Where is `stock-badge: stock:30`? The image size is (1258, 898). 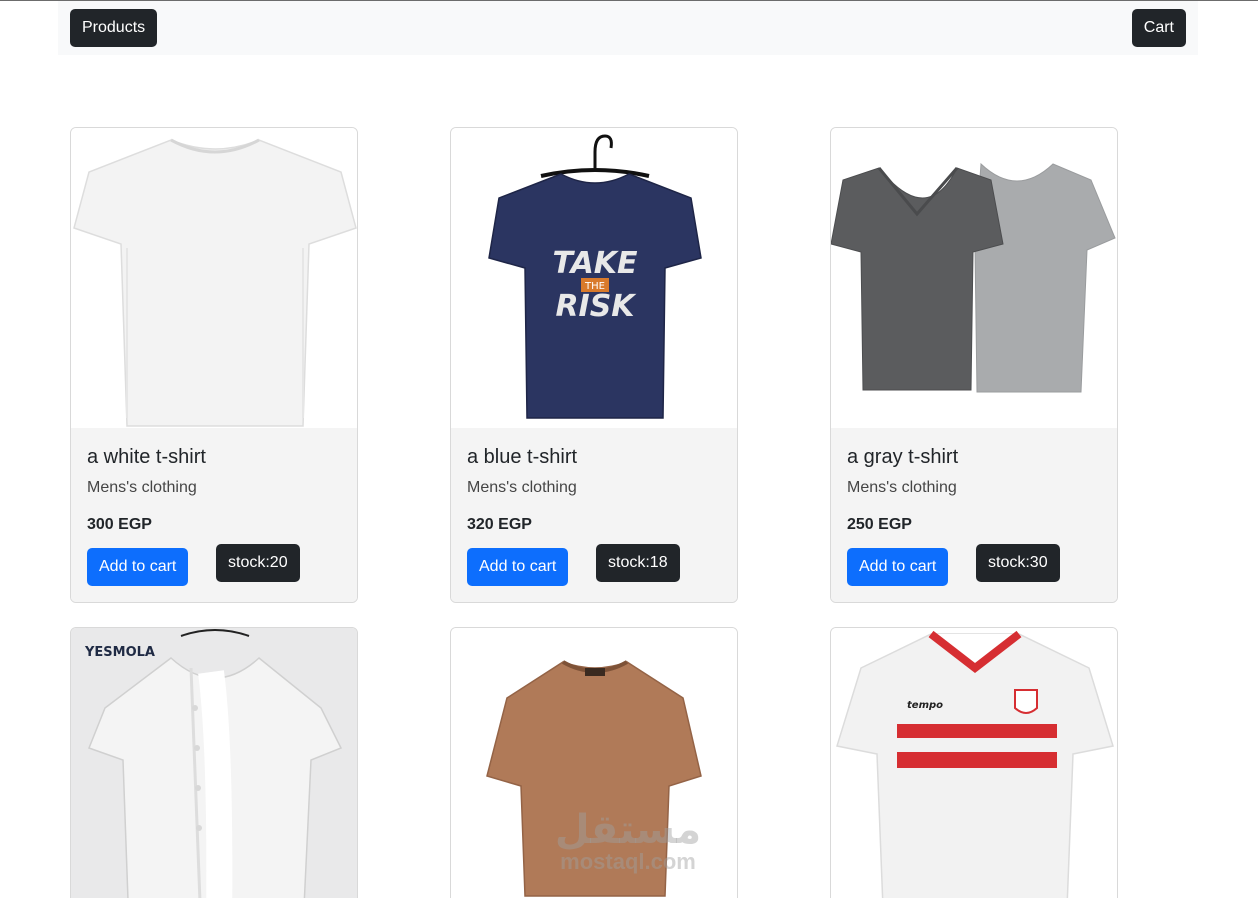 stock-badge: stock:30 is located at coordinates (1018, 563).